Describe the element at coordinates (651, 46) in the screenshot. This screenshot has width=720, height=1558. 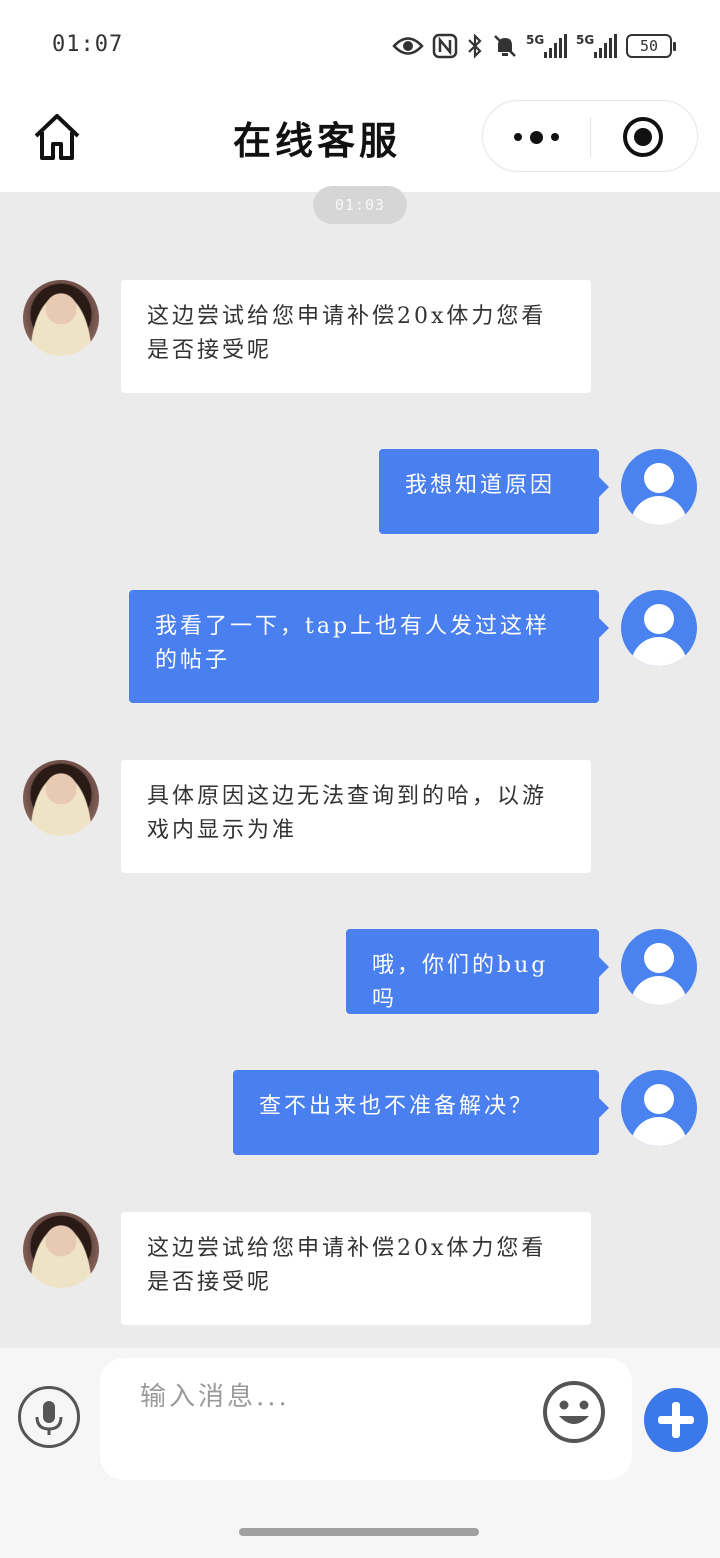
I see `battery-icon: 50` at that location.